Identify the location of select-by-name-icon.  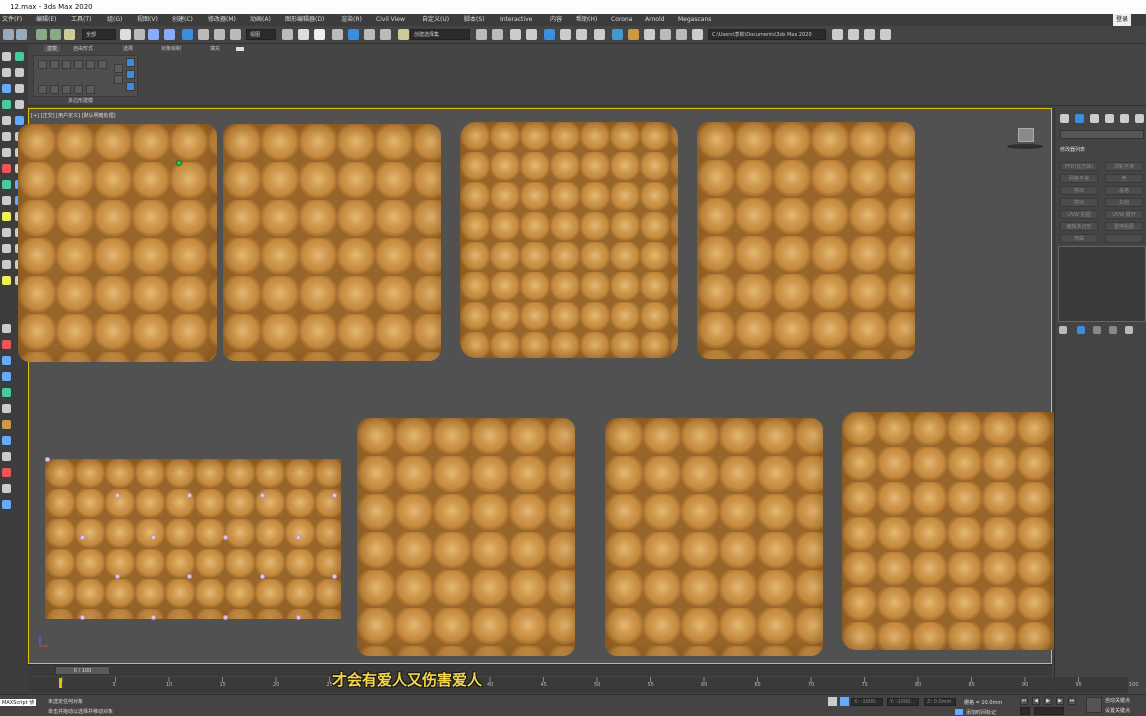
(139, 34).